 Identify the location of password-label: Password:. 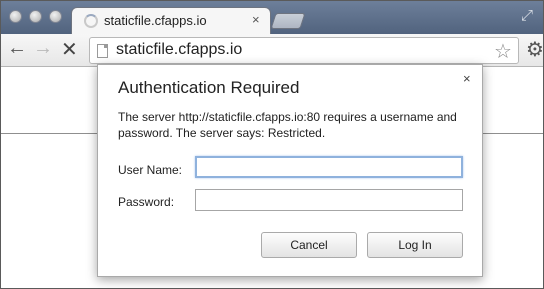
(146, 202).